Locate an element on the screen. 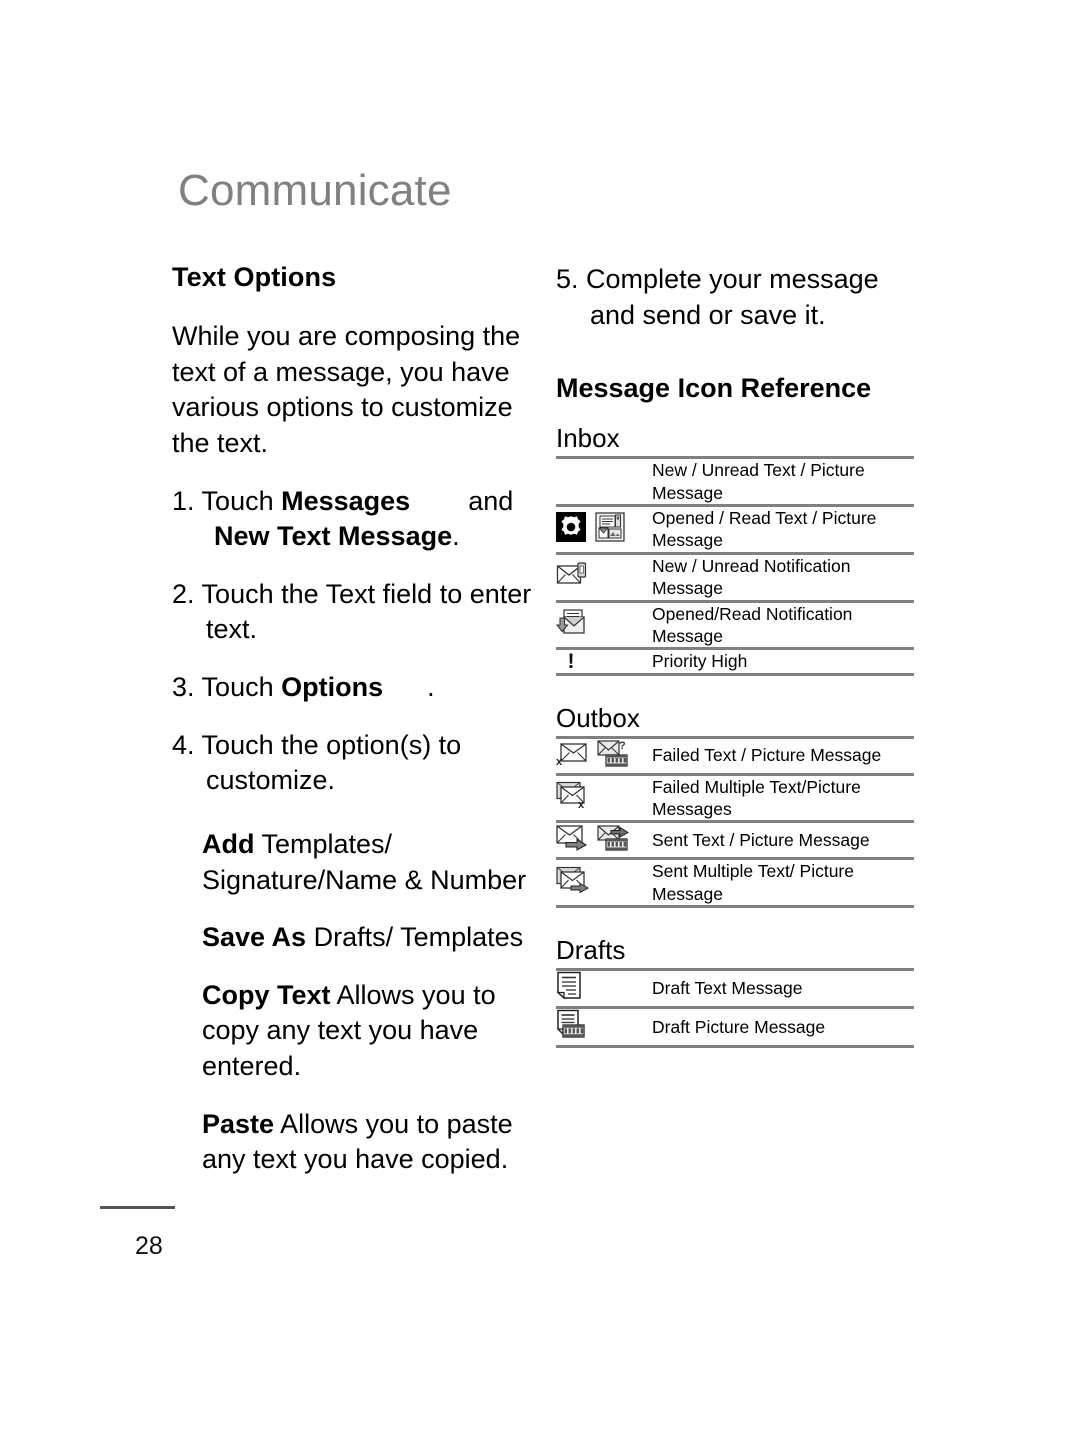 The width and height of the screenshot is (1080, 1430). opened-notification-envelope-icon is located at coordinates (571, 624).